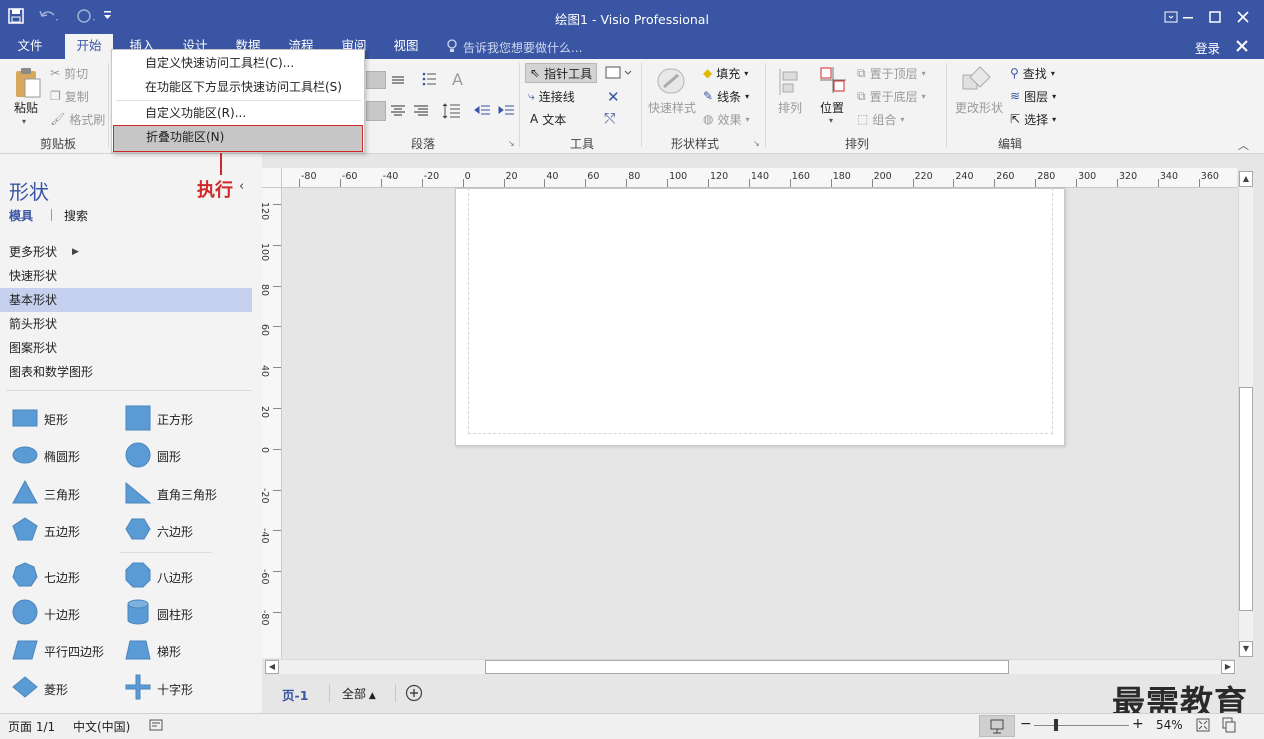 This screenshot has height=739, width=1264. I want to click on close-icon, so click(1243, 17).